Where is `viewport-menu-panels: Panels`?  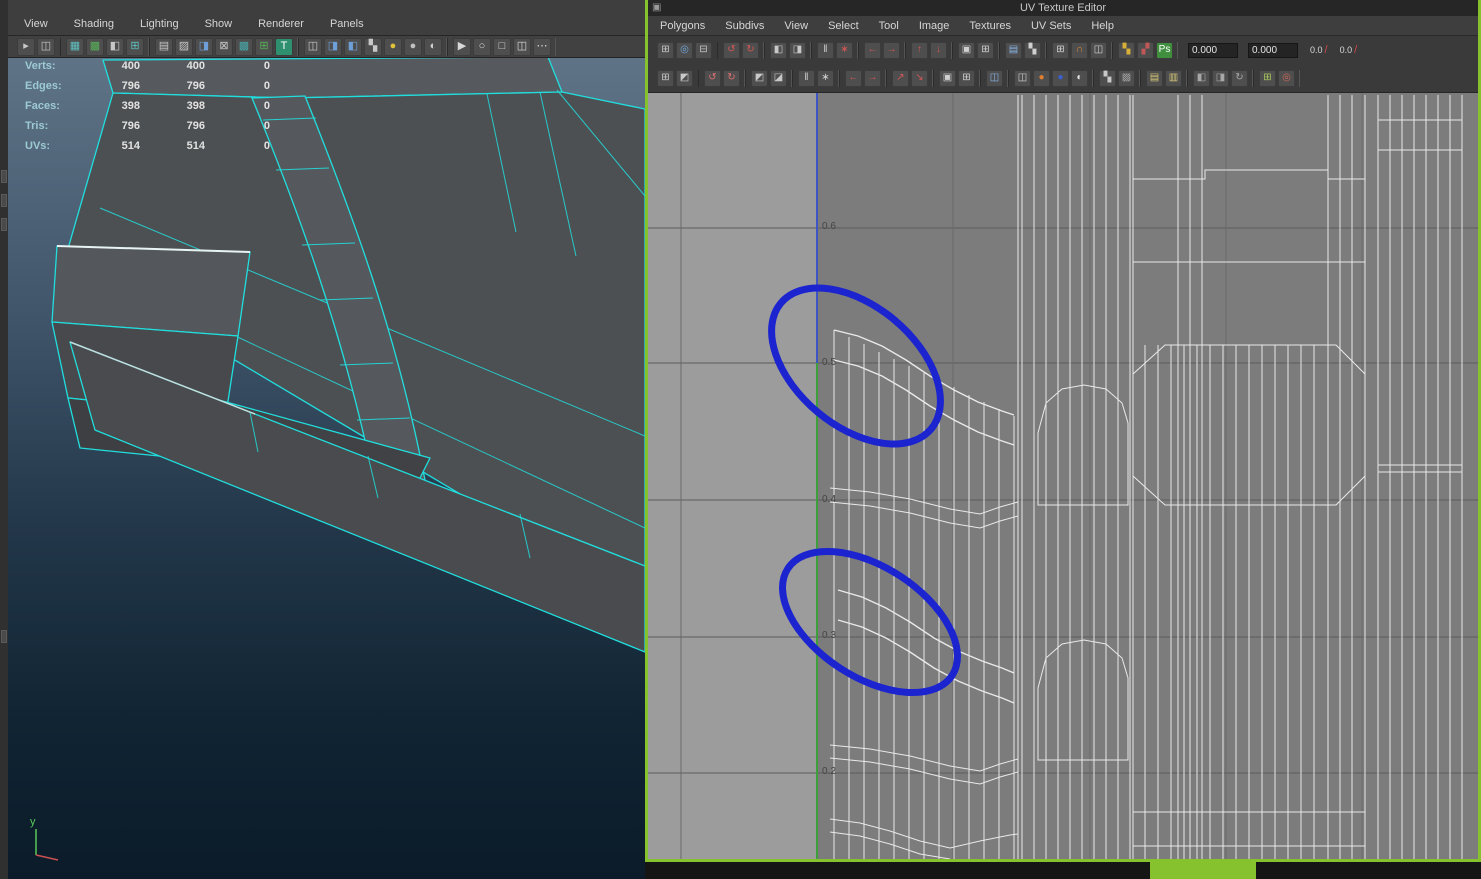
viewport-menu-panels: Panels is located at coordinates (347, 24).